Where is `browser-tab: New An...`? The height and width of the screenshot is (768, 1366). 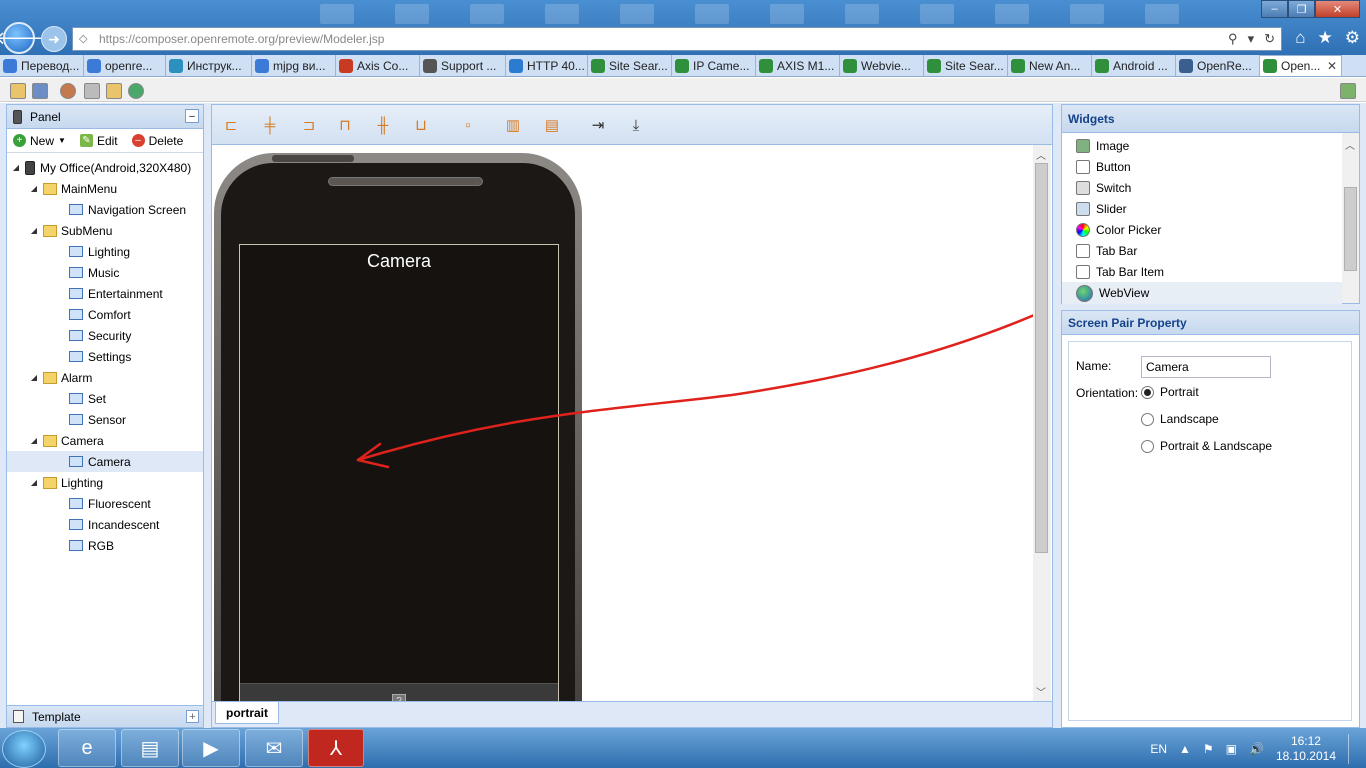 browser-tab: New An... is located at coordinates (1050, 65).